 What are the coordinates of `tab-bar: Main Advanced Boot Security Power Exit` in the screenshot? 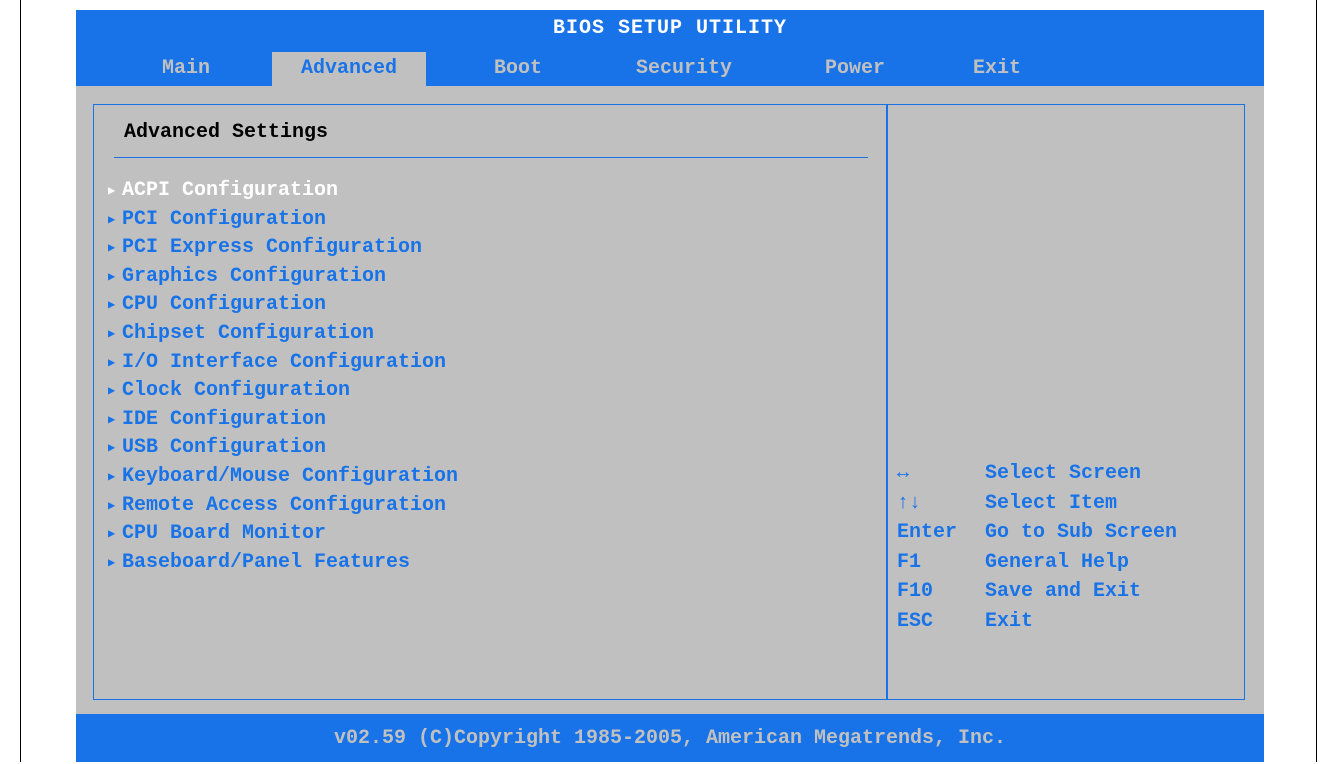 It's located at (670, 66).